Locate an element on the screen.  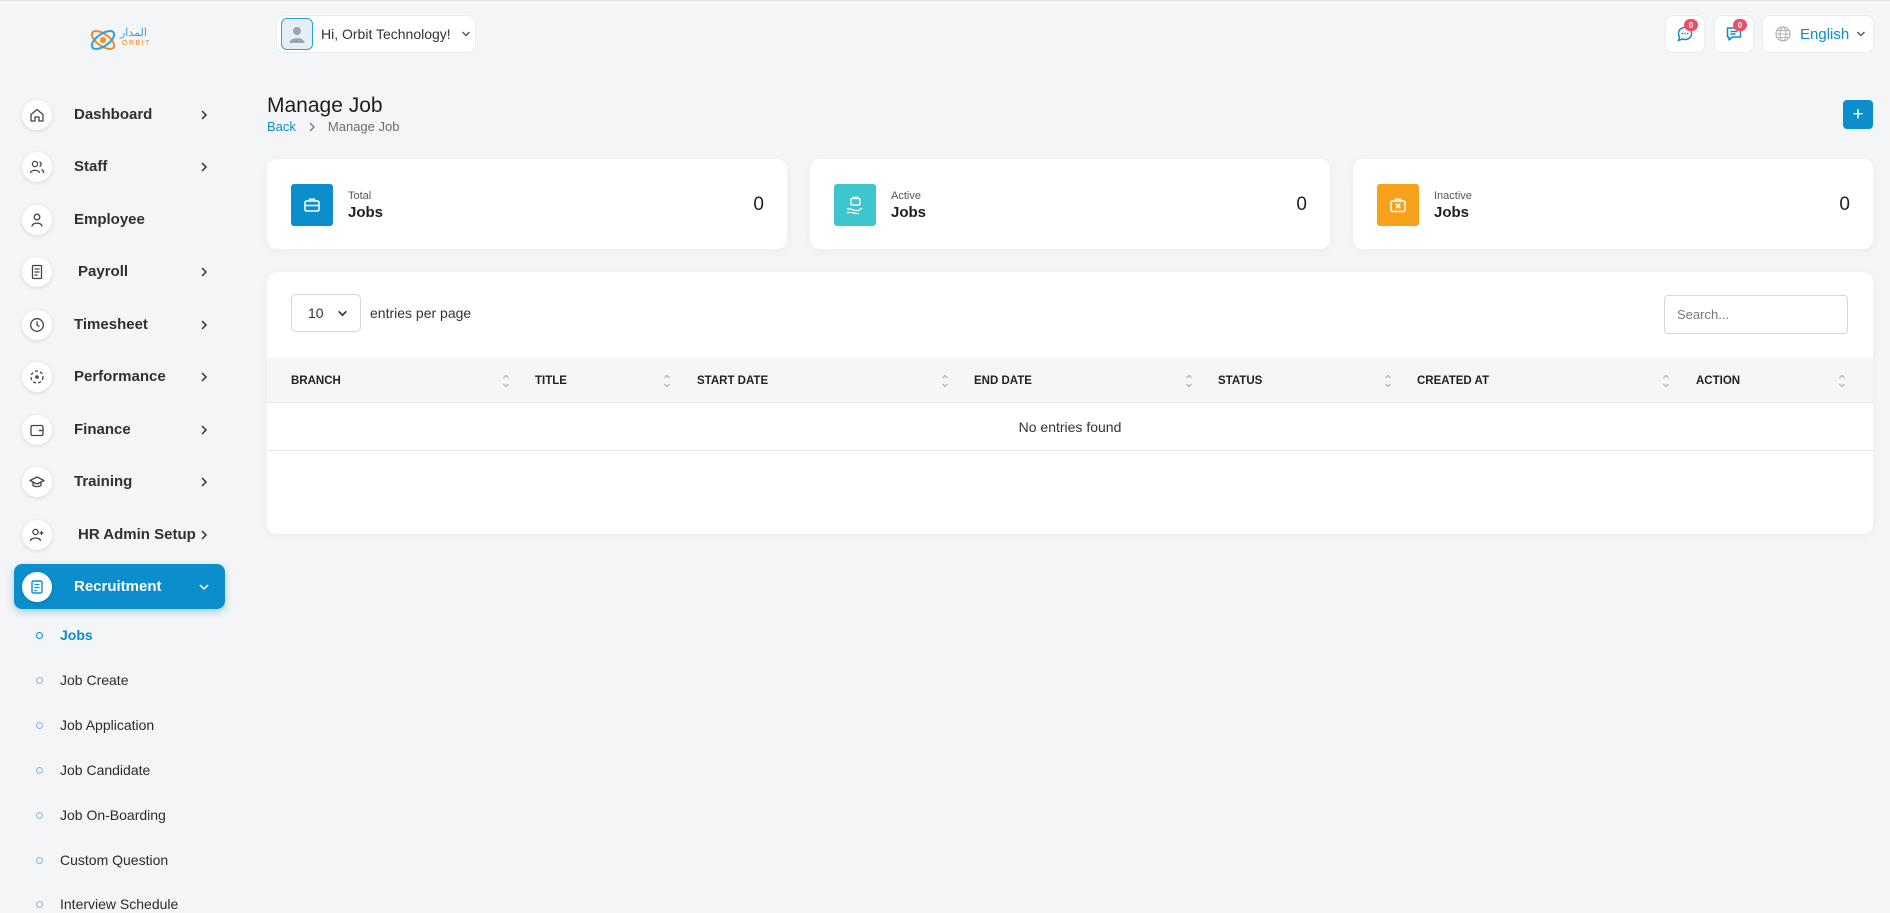
sidebar-item-finance: Finance is located at coordinates (119, 429).